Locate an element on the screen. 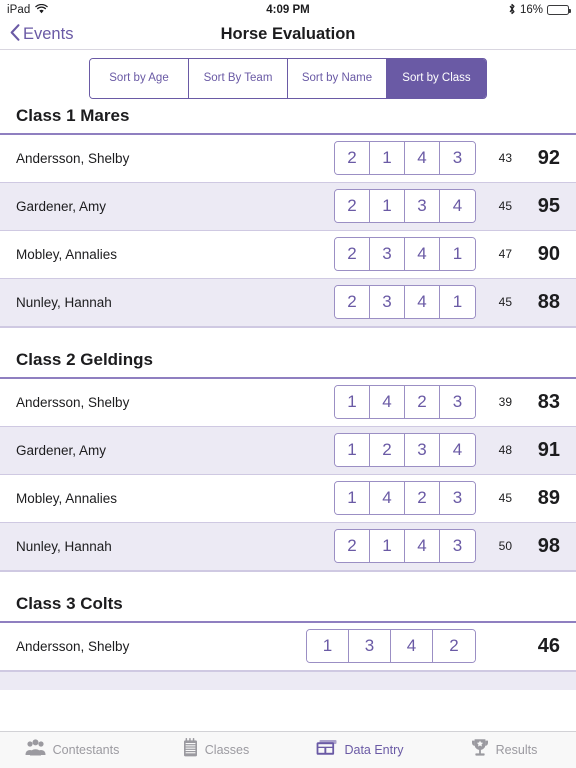  sort-option-1: Sort By Team is located at coordinates (238, 78).